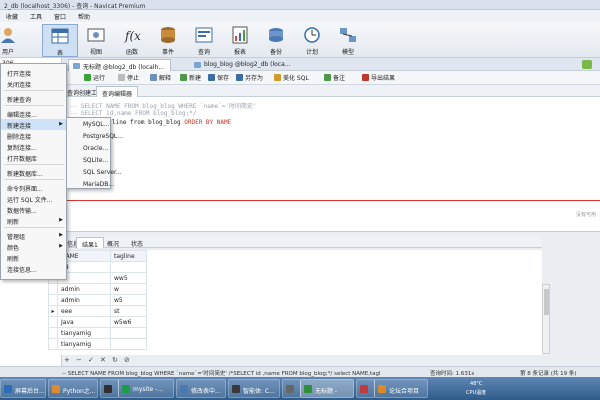 The height and width of the screenshot is (400, 600). Describe the element at coordinates (128, 278) in the screenshot. I see `cell-tagline: ww5` at that location.